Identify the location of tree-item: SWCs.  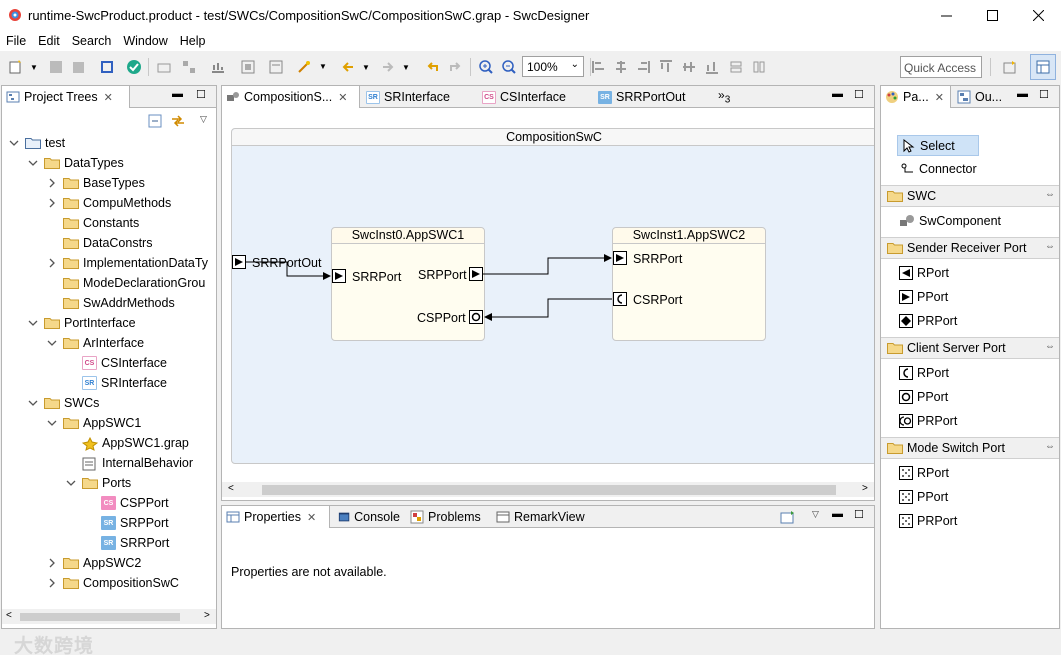
(63, 403).